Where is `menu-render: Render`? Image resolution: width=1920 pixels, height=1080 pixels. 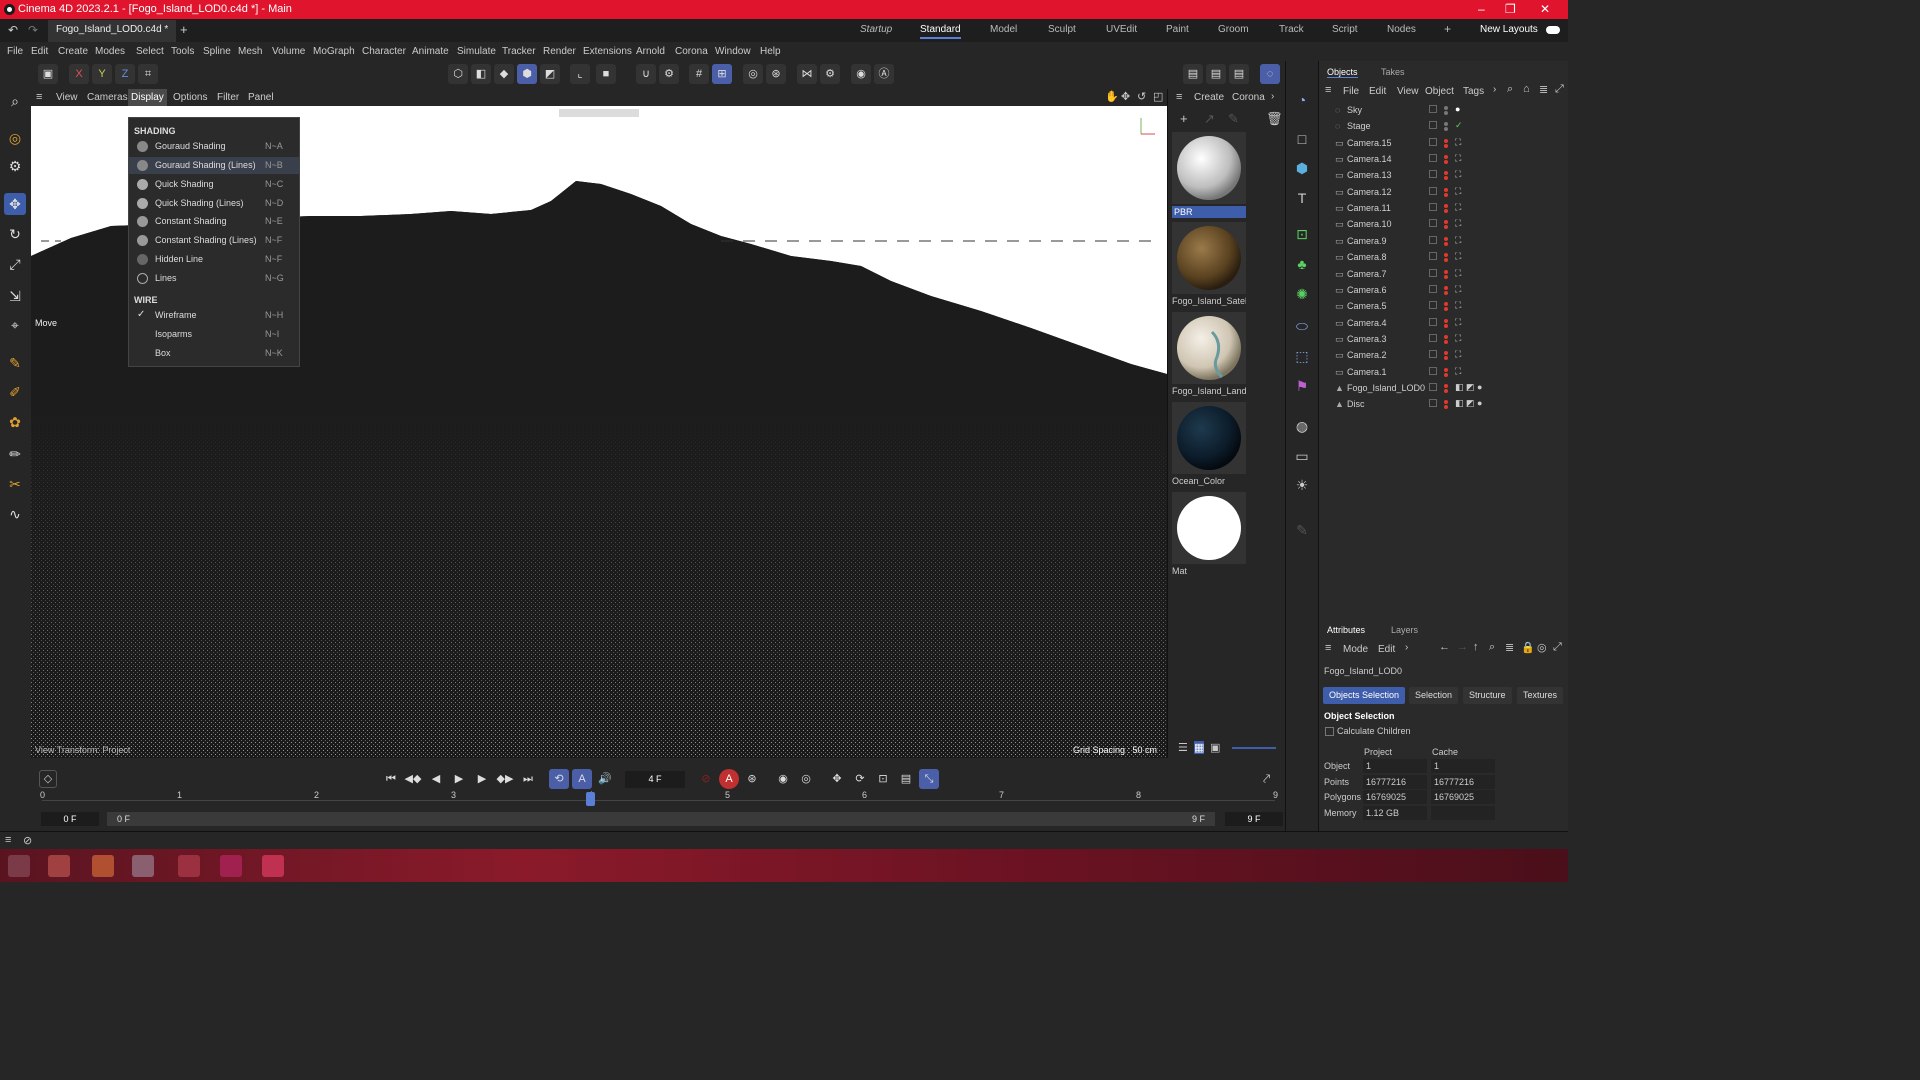
menu-render: Render is located at coordinates (559, 51).